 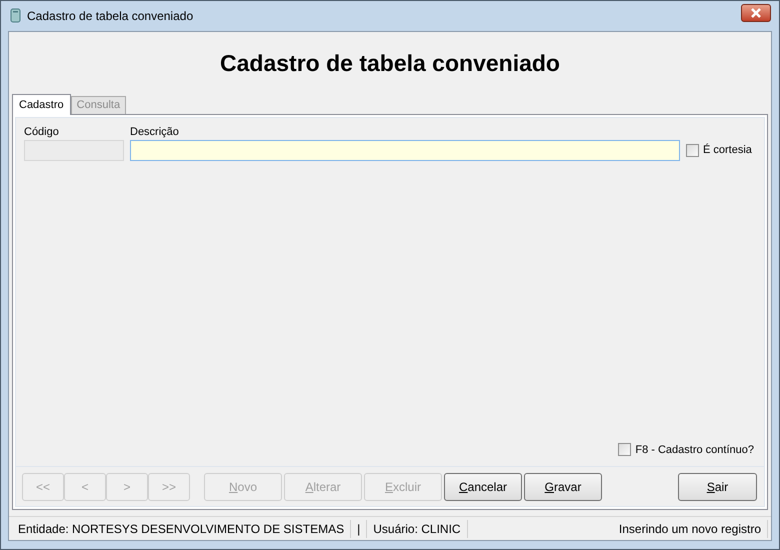 I want to click on exit-button: Sair, so click(x=717, y=486).